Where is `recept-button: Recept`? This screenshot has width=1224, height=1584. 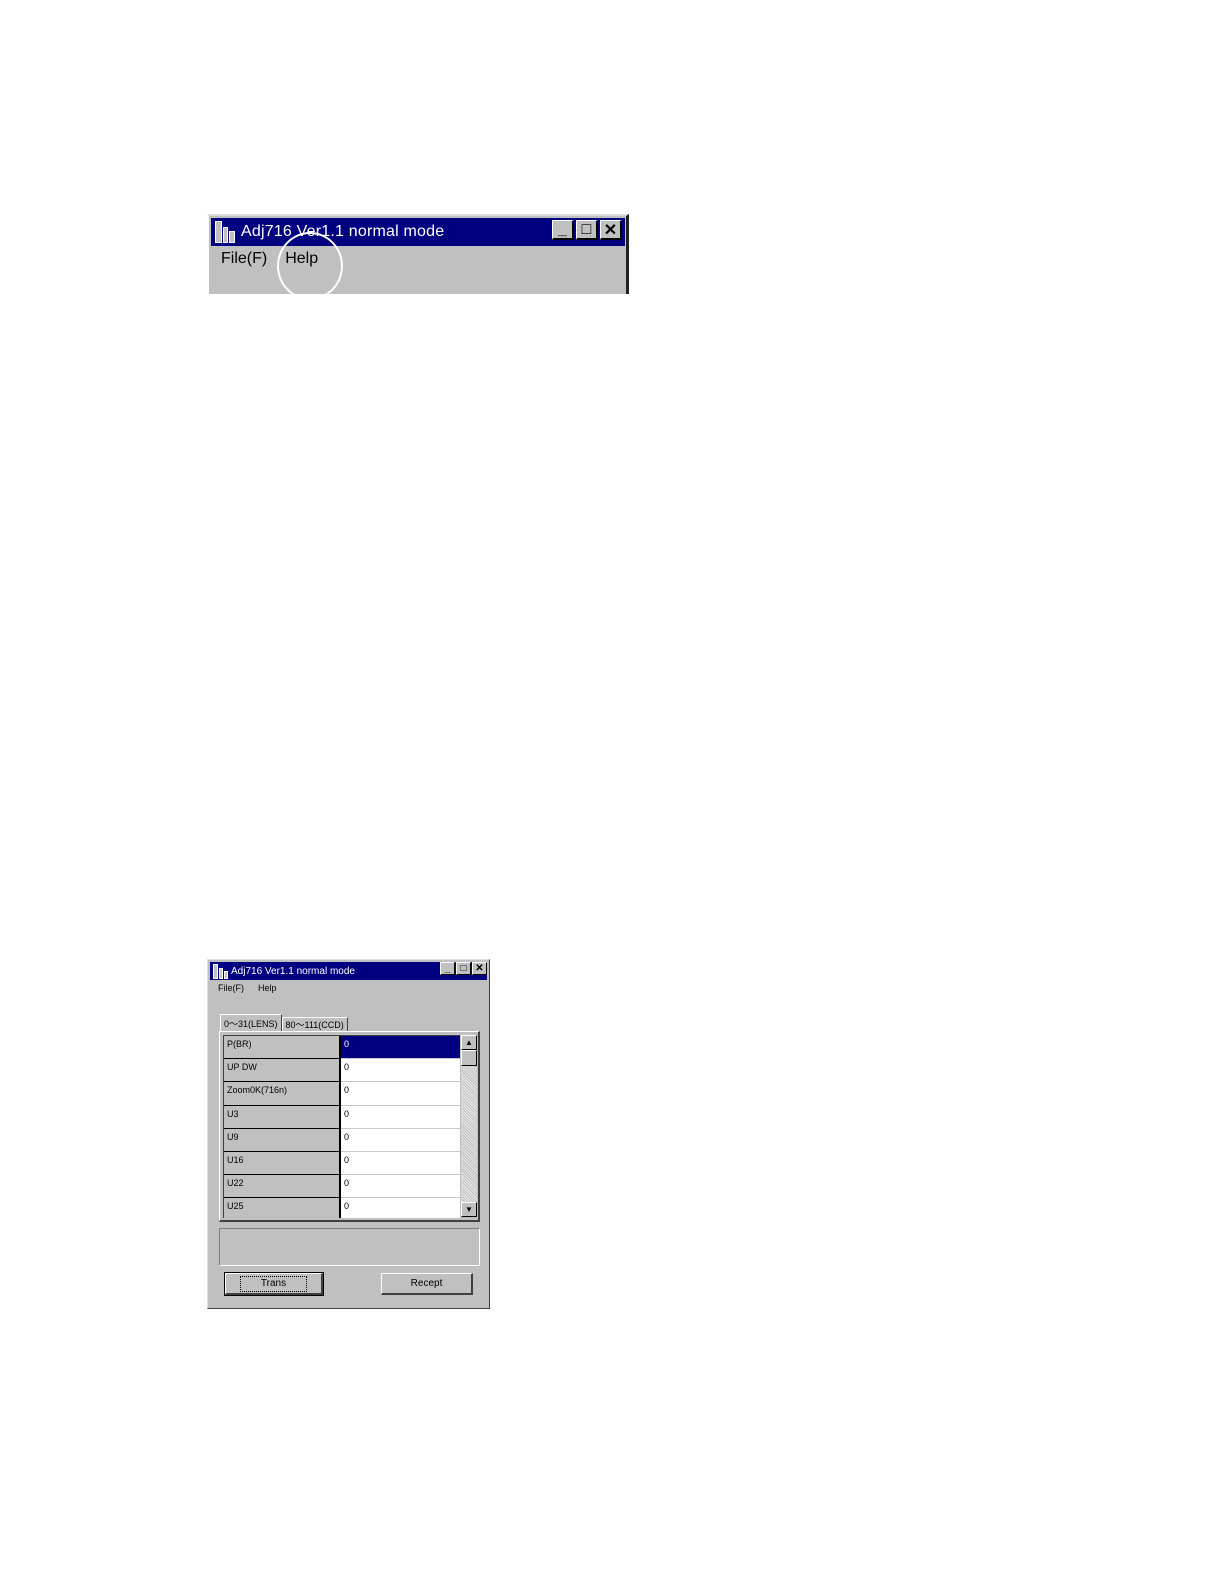 recept-button: Recept is located at coordinates (427, 1284).